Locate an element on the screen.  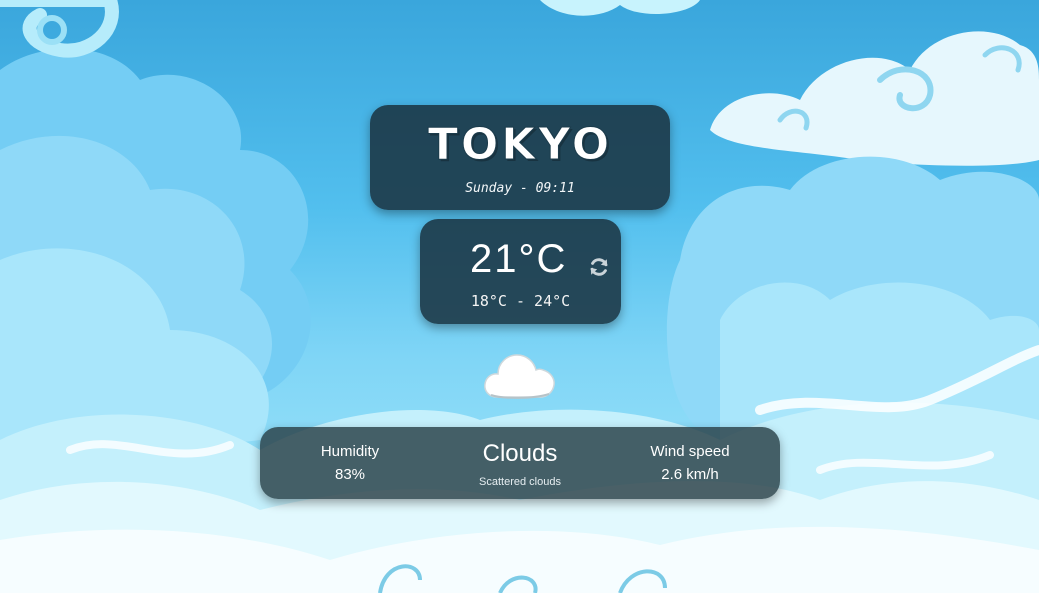
temperature-card: 21°C 18°C - 24°C is located at coordinates (520, 271).